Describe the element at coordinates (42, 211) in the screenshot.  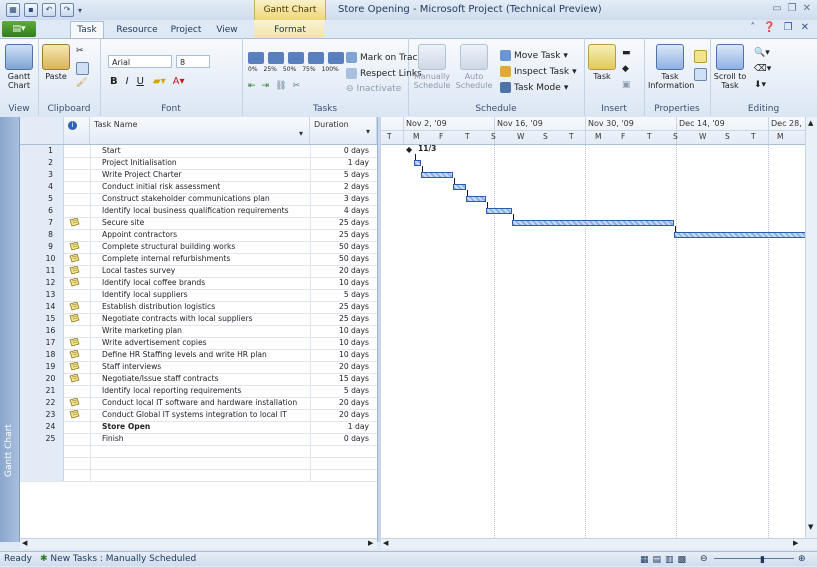
I see `row-id: 6` at that location.